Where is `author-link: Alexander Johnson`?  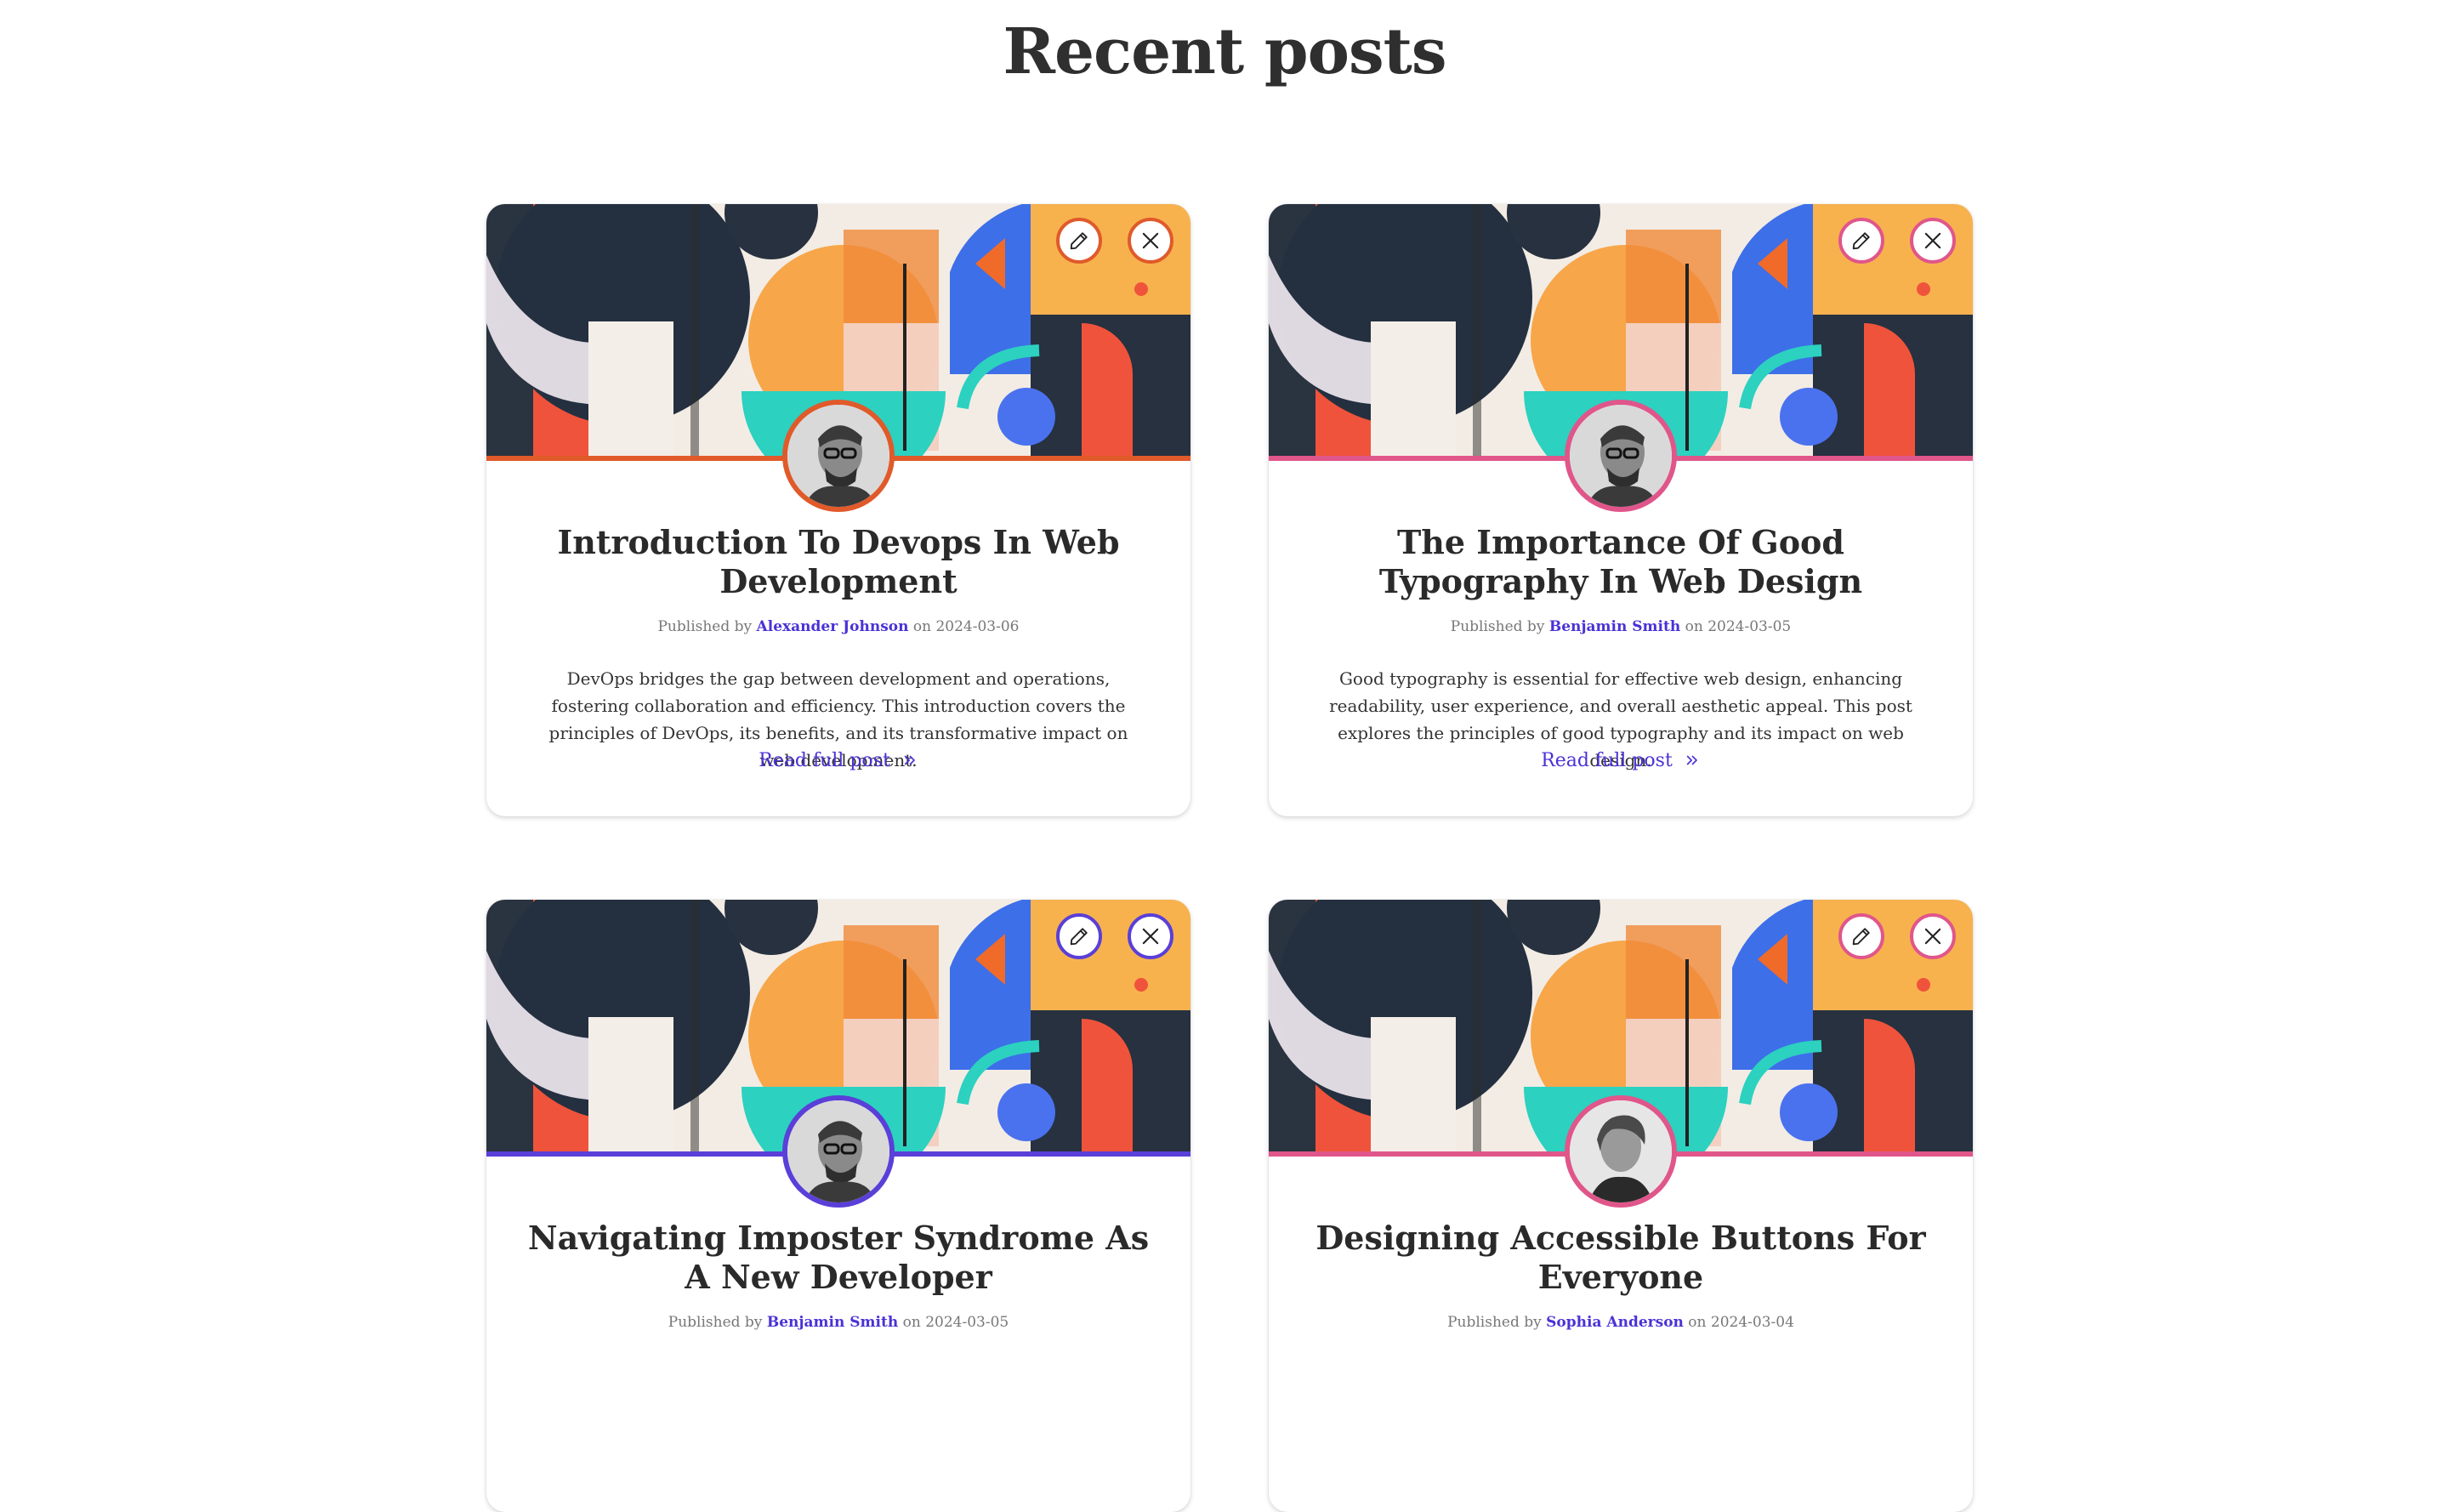
author-link: Alexander Johnson is located at coordinates (833, 626).